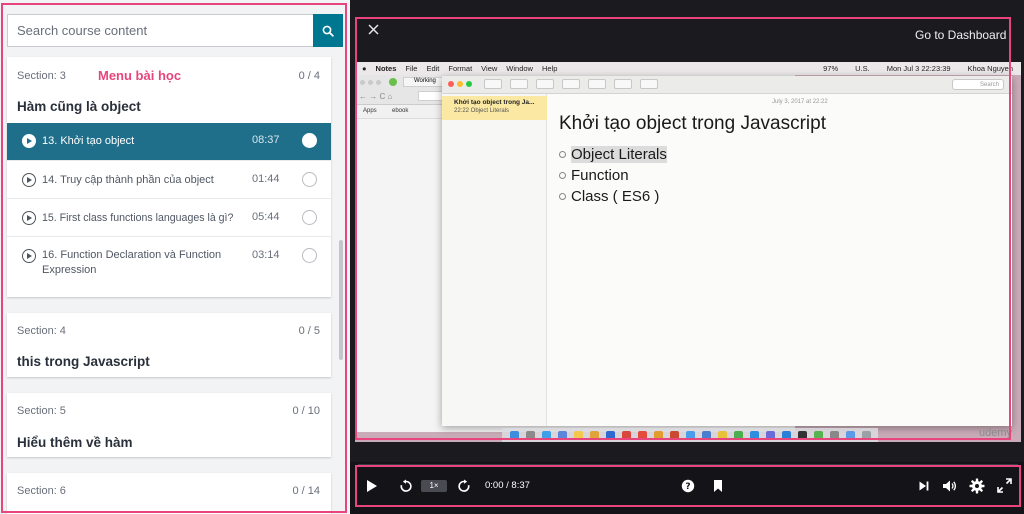 This screenshot has height=514, width=1024. Describe the element at coordinates (309, 76) in the screenshot. I see `section-progress: 0 / 4` at that location.